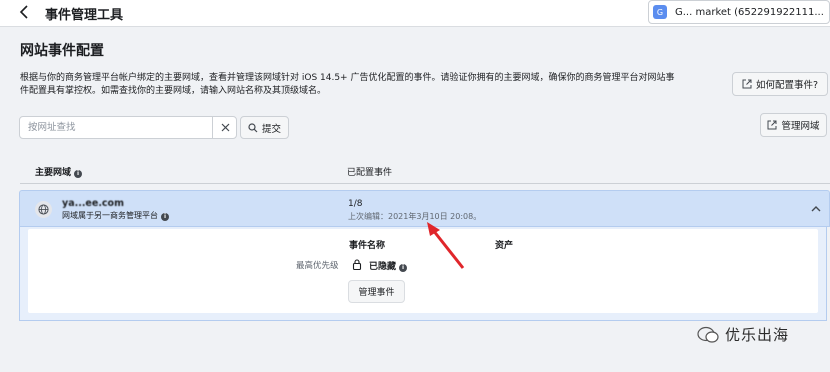  I want to click on page-title: 网站事件配置, so click(62, 51).